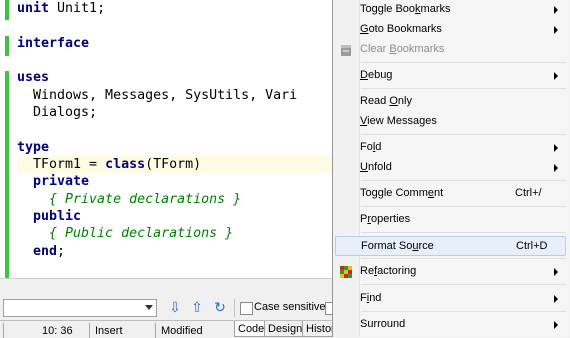  Describe the element at coordinates (80, 308) in the screenshot. I see `search-input` at that location.